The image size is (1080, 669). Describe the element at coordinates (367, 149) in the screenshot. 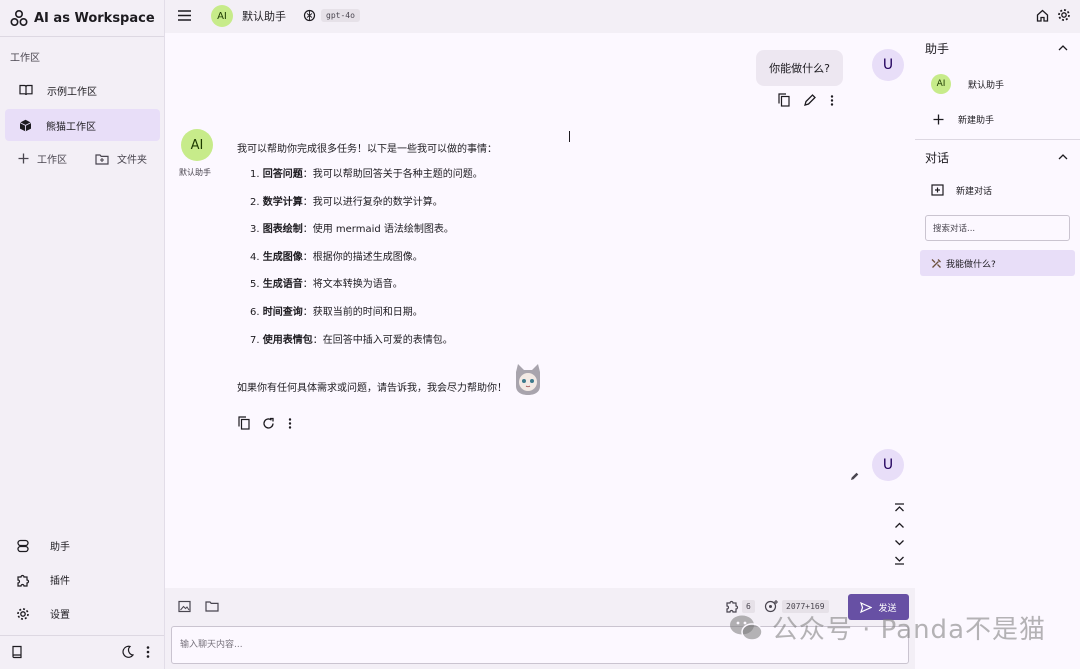

I see `ai-message-intro: 我可以帮助你完成很多任务！以下是一些我可以做的事情：` at that location.